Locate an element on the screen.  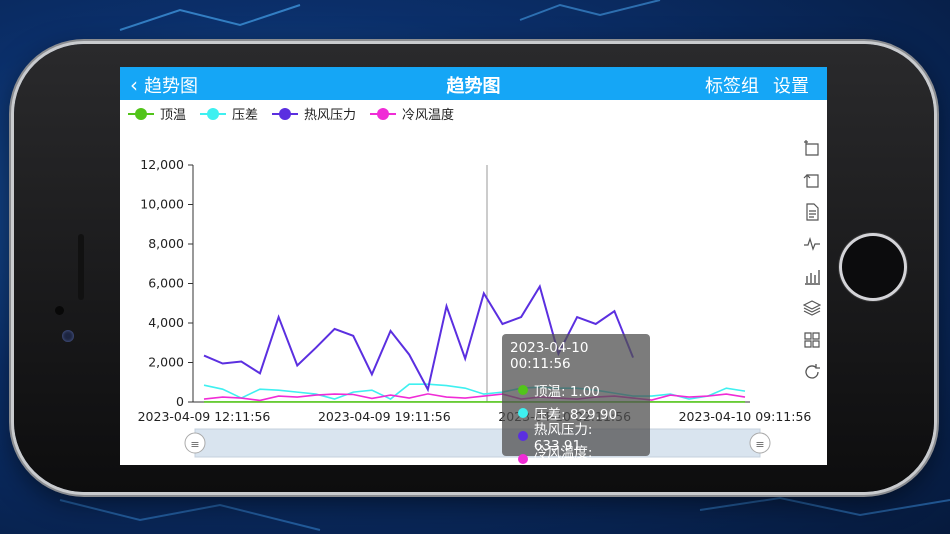
line-chart-icon is located at coordinates (812, 244).